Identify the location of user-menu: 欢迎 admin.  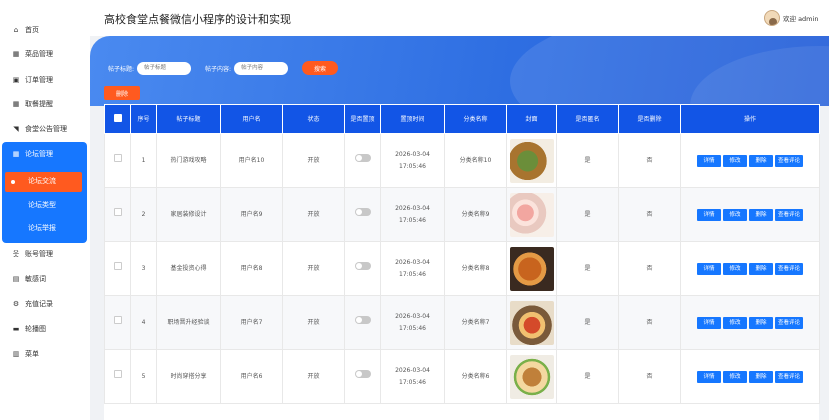
(791, 18).